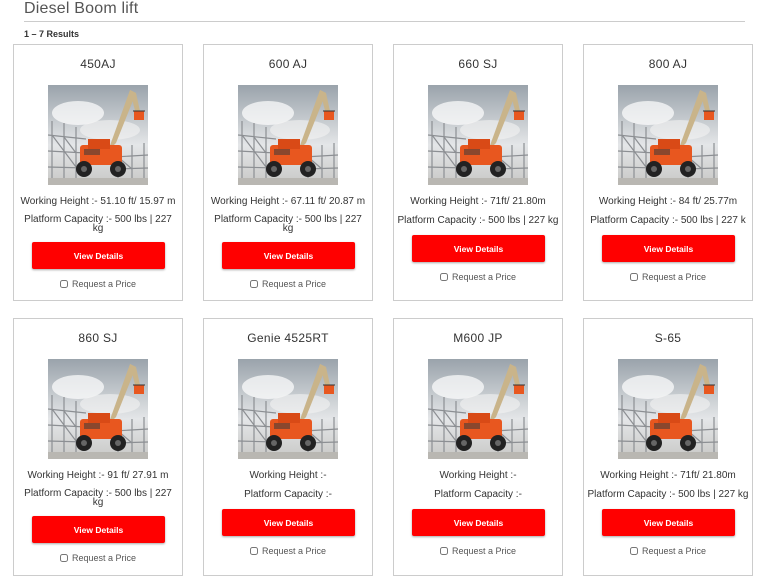 This screenshot has height=581, width=773. I want to click on product-name: 800 AJ, so click(668, 64).